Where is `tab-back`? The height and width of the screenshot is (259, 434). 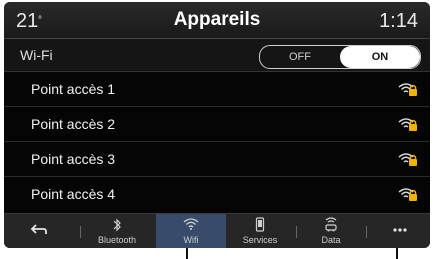
tab-back is located at coordinates (39, 231).